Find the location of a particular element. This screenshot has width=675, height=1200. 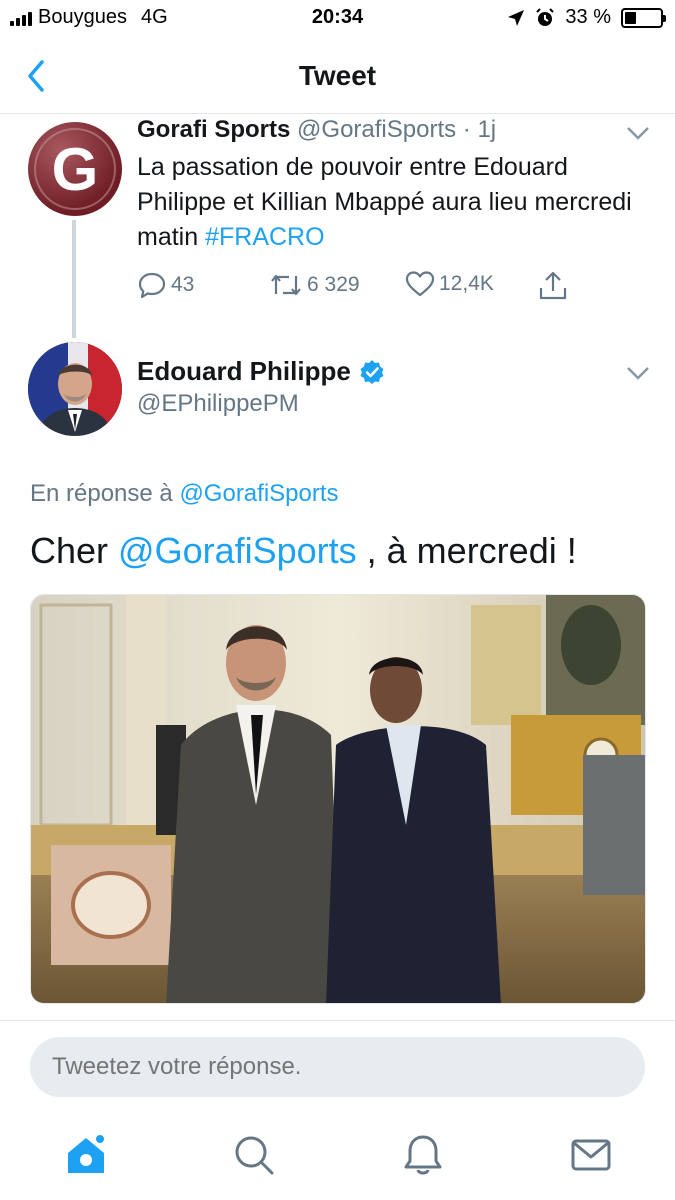

reply-bar is located at coordinates (337, 1067).